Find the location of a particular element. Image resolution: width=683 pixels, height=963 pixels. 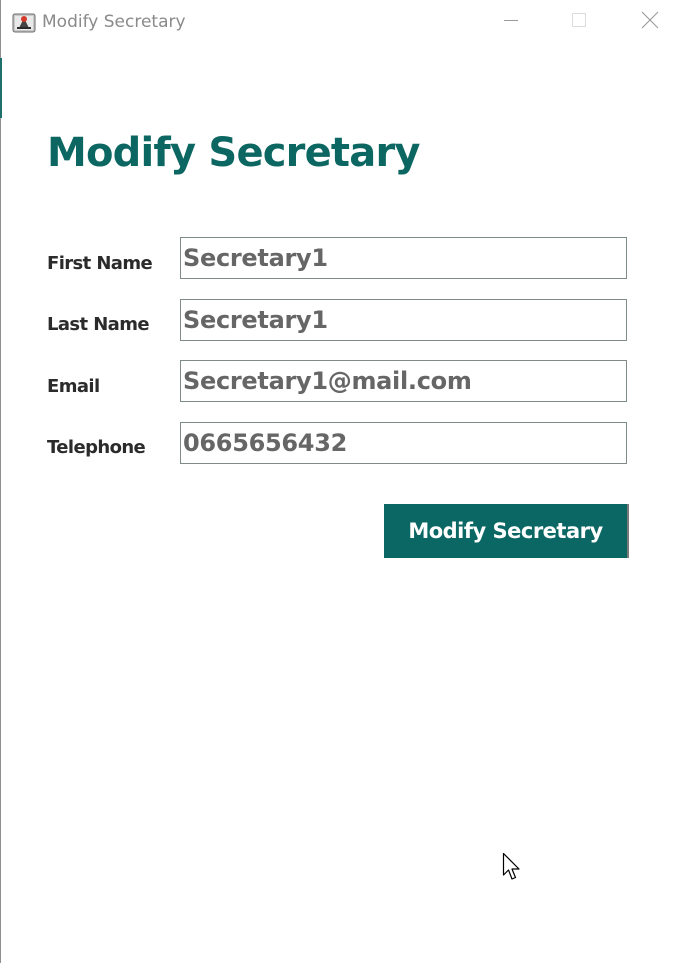

first-name-label: First Name is located at coordinates (100, 263).